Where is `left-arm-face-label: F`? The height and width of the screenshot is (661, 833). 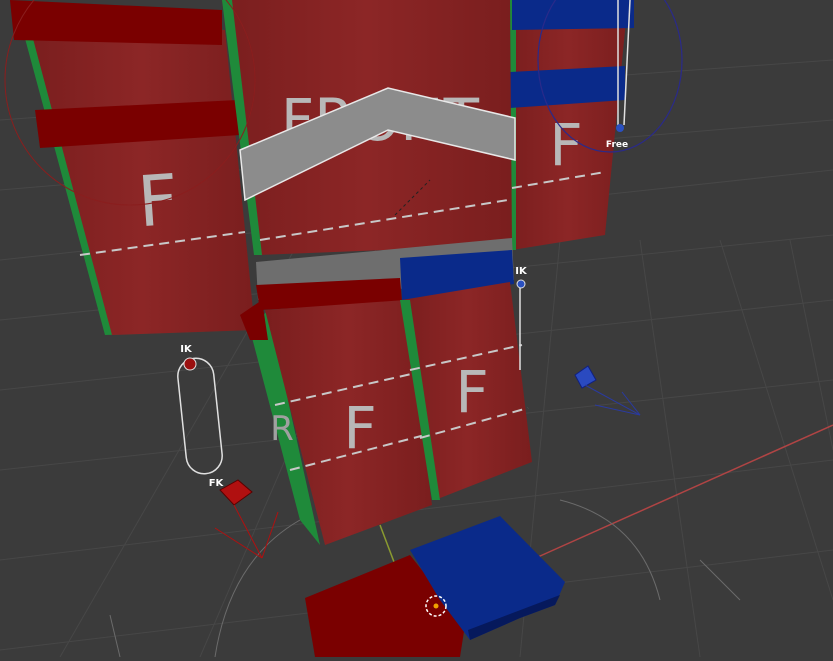
left-arm-face-label: F is located at coordinates (158, 201).